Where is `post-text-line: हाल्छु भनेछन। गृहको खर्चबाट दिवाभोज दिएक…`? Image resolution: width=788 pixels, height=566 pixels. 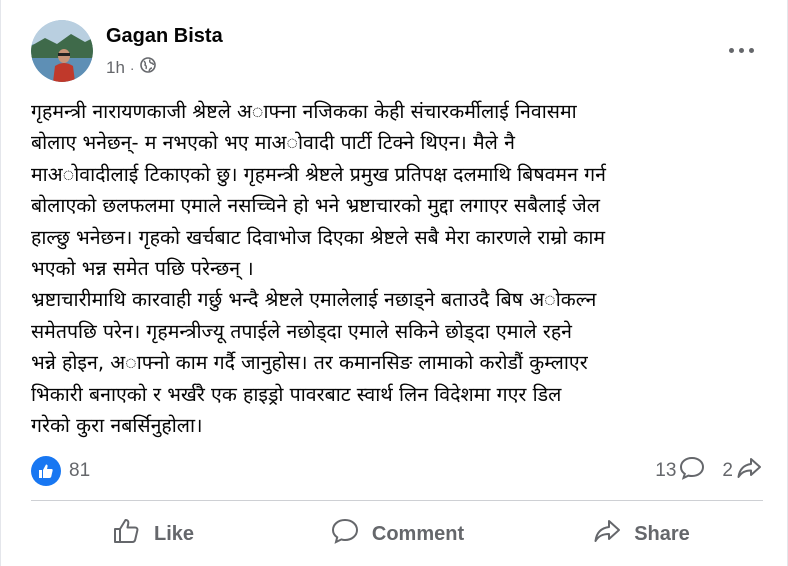 post-text-line: हाल्छु भनेछन। गृहको खर्चबाट दिवाभोज दिएक… is located at coordinates (318, 237).